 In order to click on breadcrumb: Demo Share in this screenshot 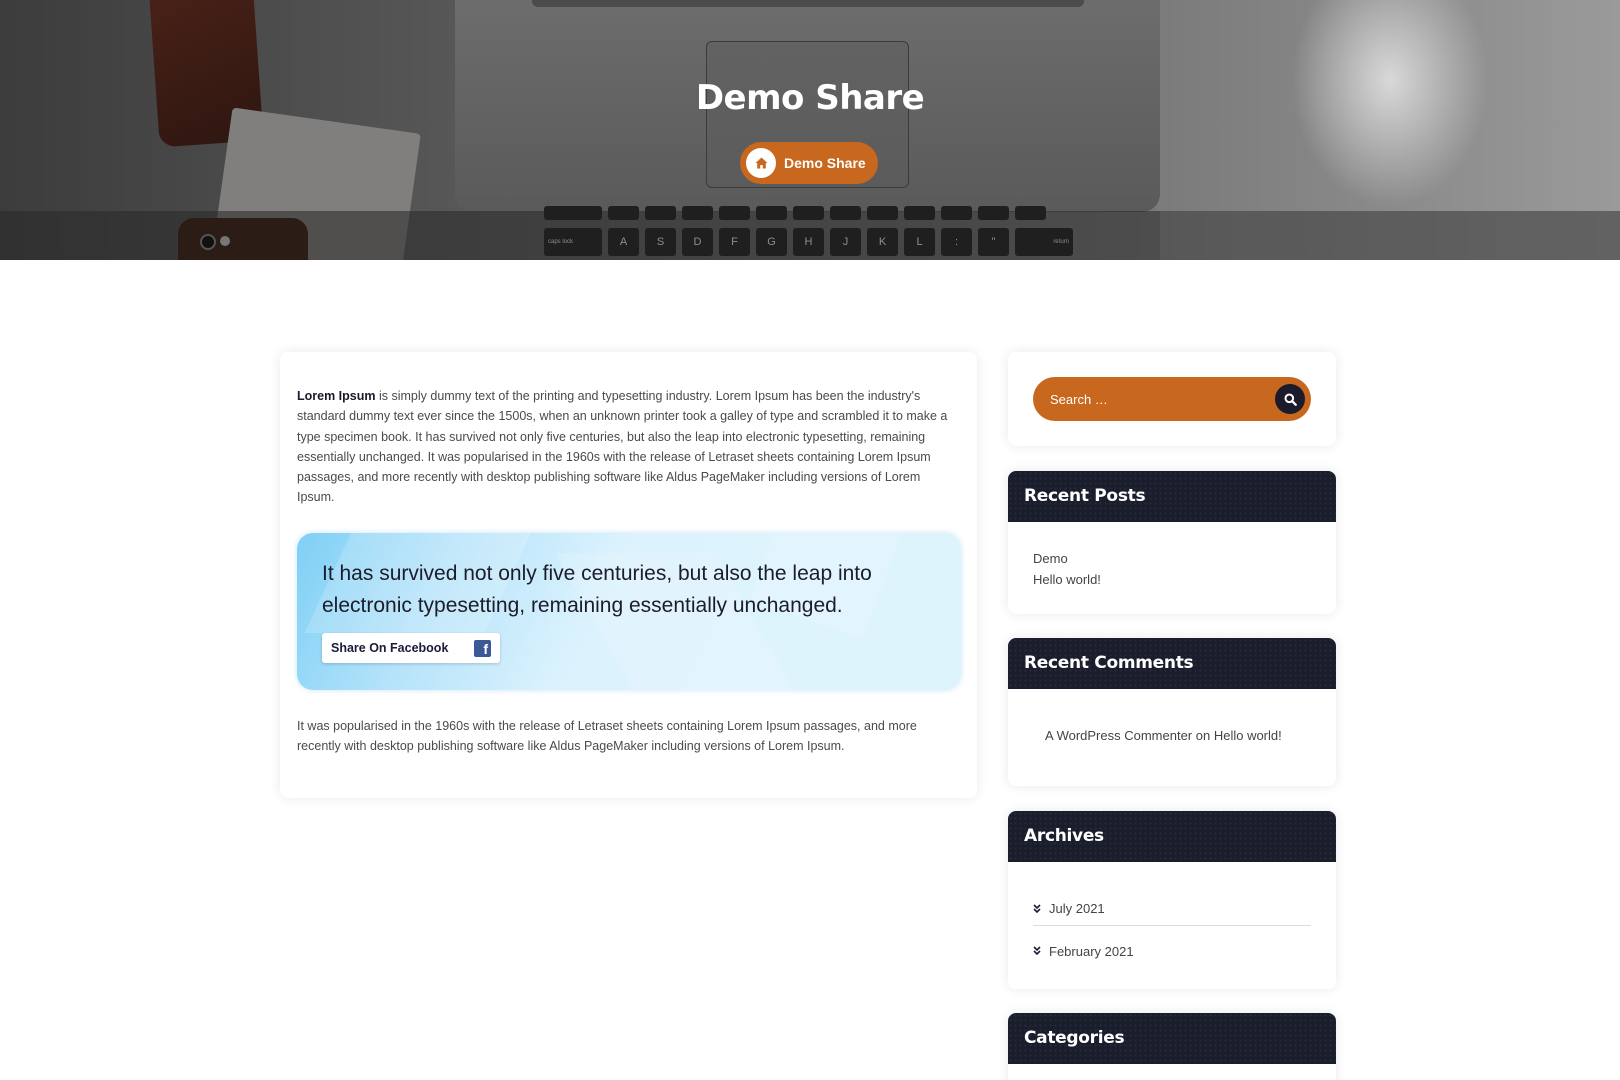, I will do `click(809, 163)`.